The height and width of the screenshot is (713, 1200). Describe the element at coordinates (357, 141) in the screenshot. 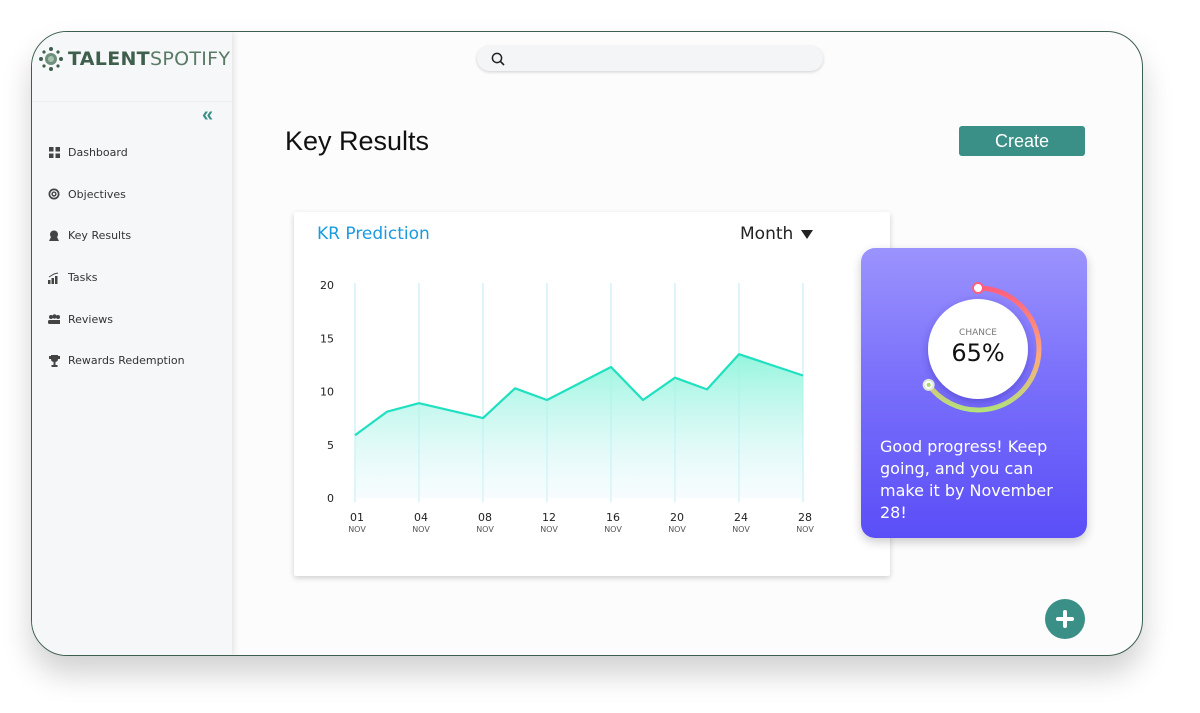

I see `page-title: Key Results` at that location.